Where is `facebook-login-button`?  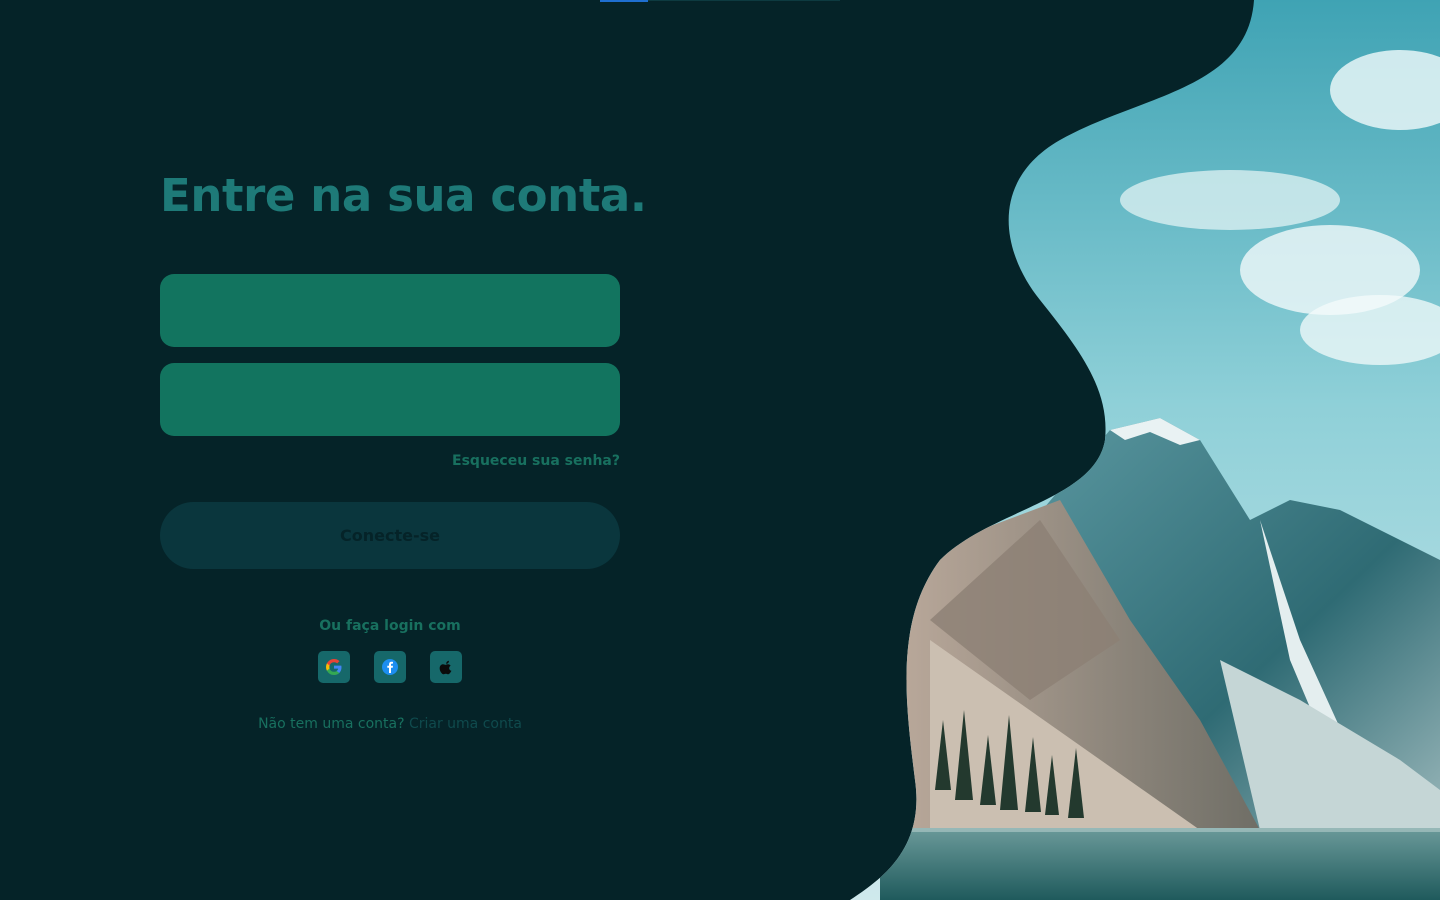 facebook-login-button is located at coordinates (390, 667).